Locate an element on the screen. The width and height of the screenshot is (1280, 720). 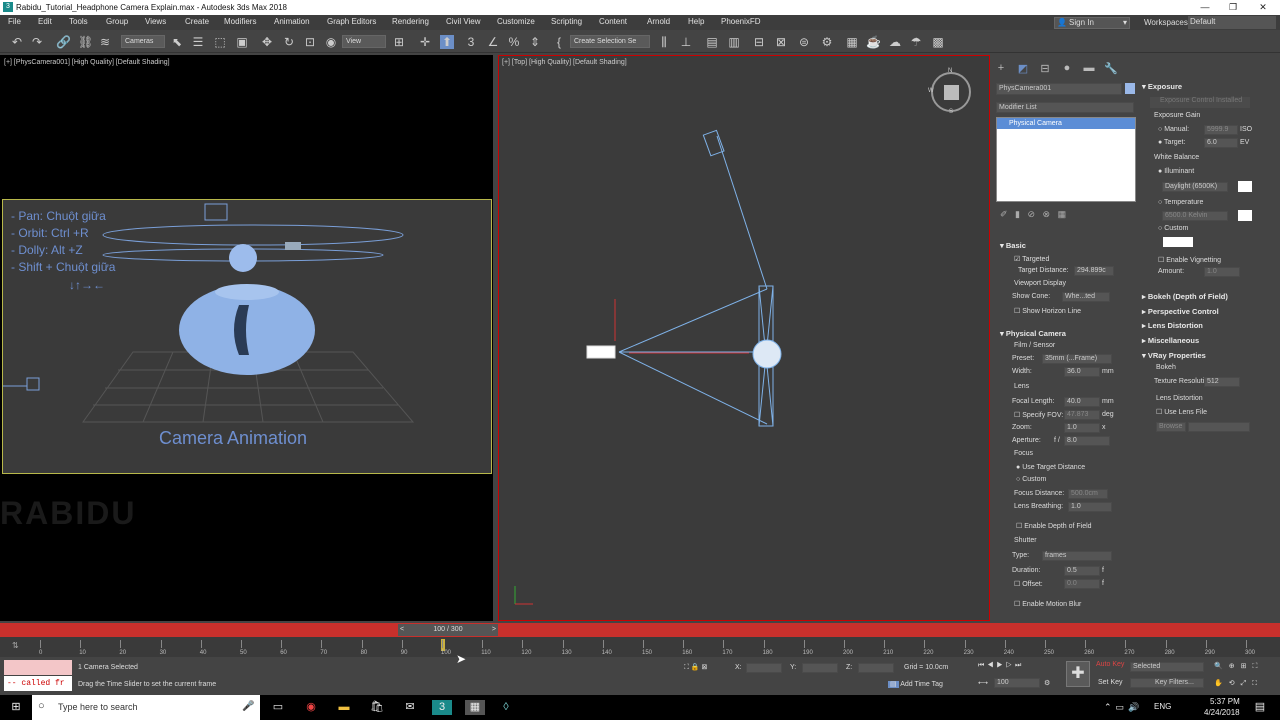
stack-item-physical-camera: Physical Camera is located at coordinates (1066, 123).